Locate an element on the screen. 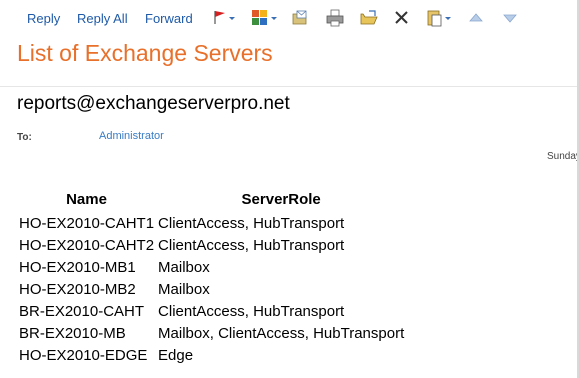 The width and height of the screenshot is (579, 378). cell-name: HO-EX2010-CAHT2 is located at coordinates (87, 245).